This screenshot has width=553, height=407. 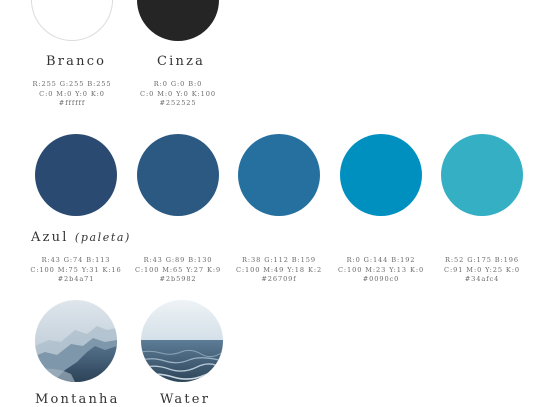 I want to click on cmyk-value: C:100 M:75 Y:31 K:16, so click(x=76, y=269).